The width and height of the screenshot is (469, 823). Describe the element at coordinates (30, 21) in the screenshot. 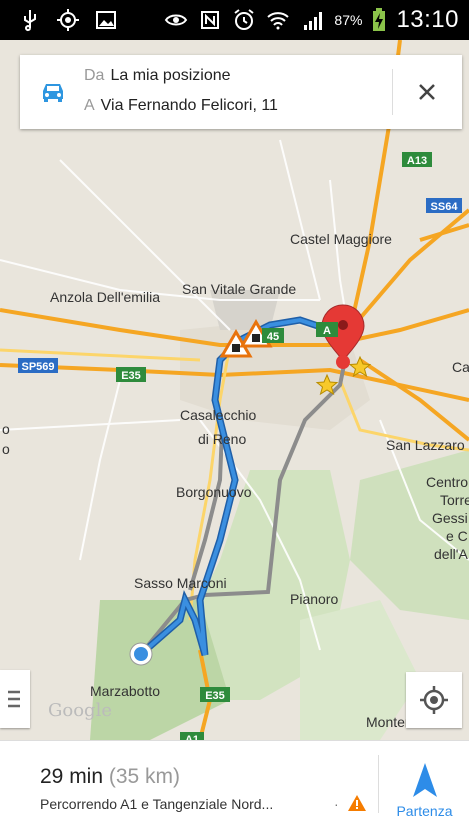

I see `usb-icon` at that location.